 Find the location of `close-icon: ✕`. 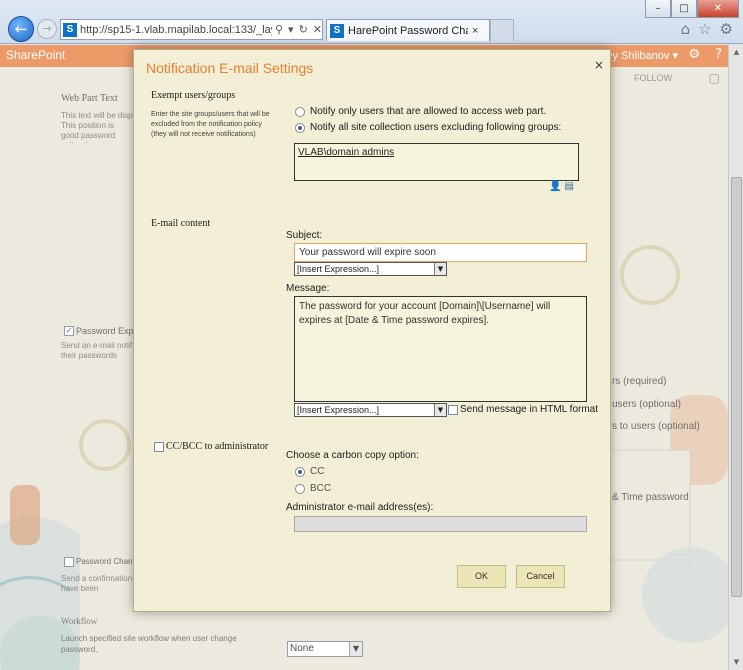

close-icon: ✕ is located at coordinates (317, 29).